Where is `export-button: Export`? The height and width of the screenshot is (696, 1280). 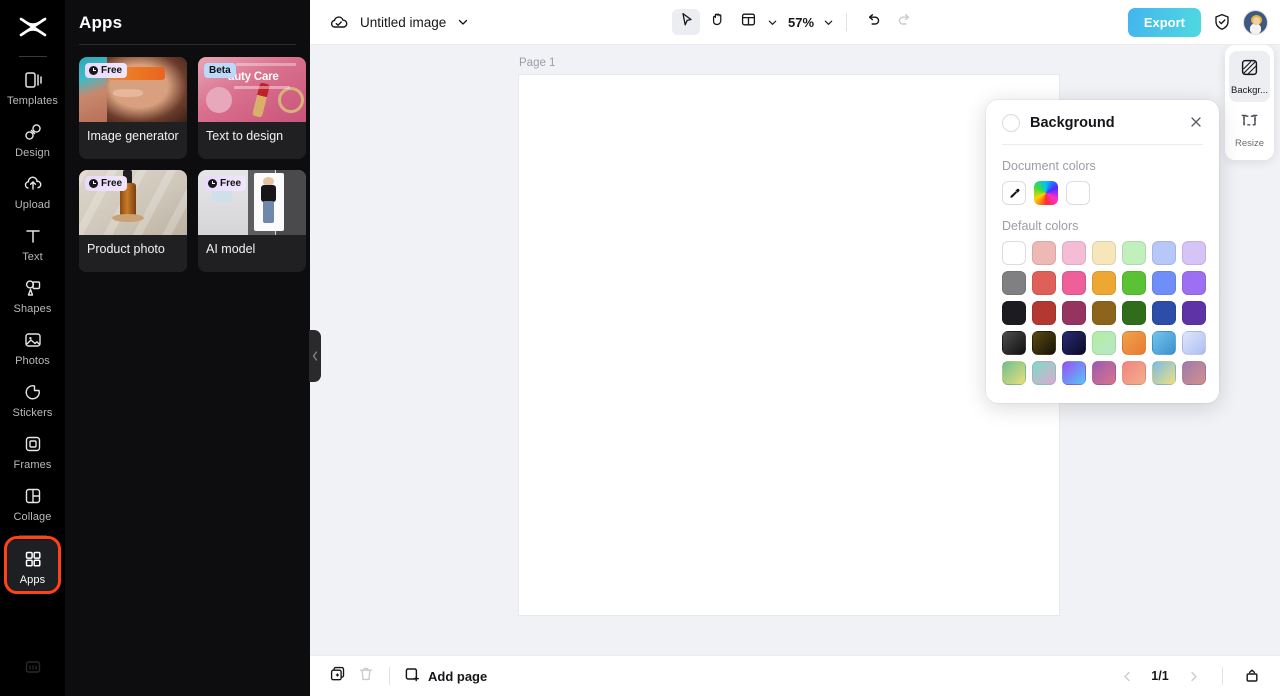 export-button: Export is located at coordinates (1164, 22).